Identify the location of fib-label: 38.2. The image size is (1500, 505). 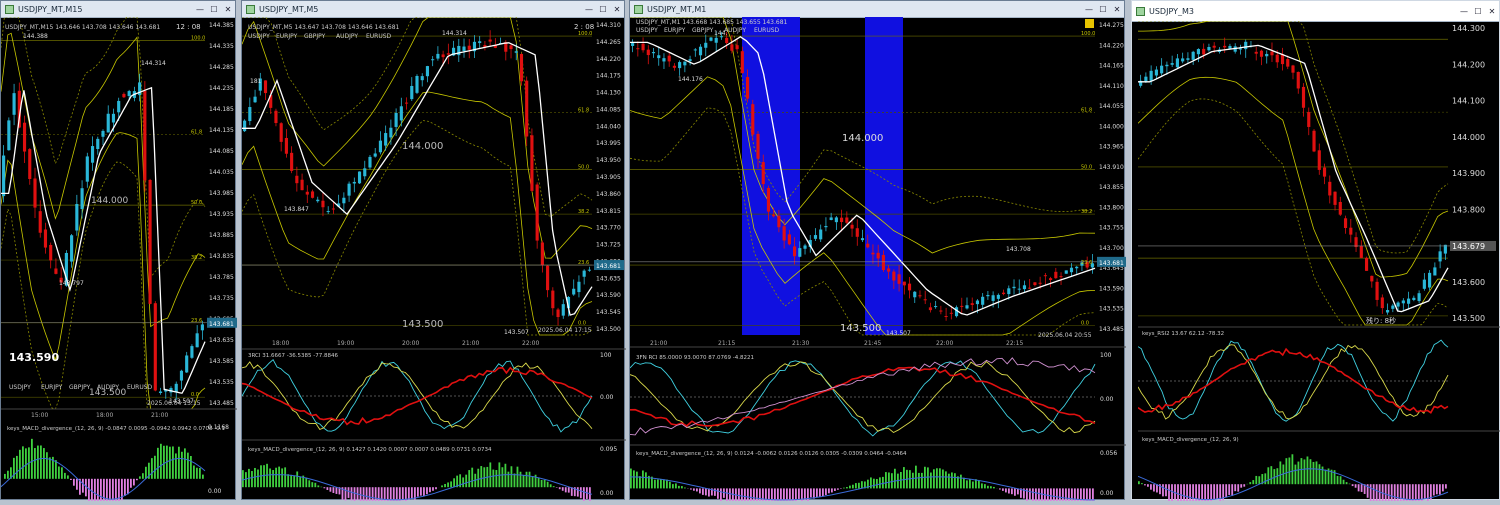
(583, 212).